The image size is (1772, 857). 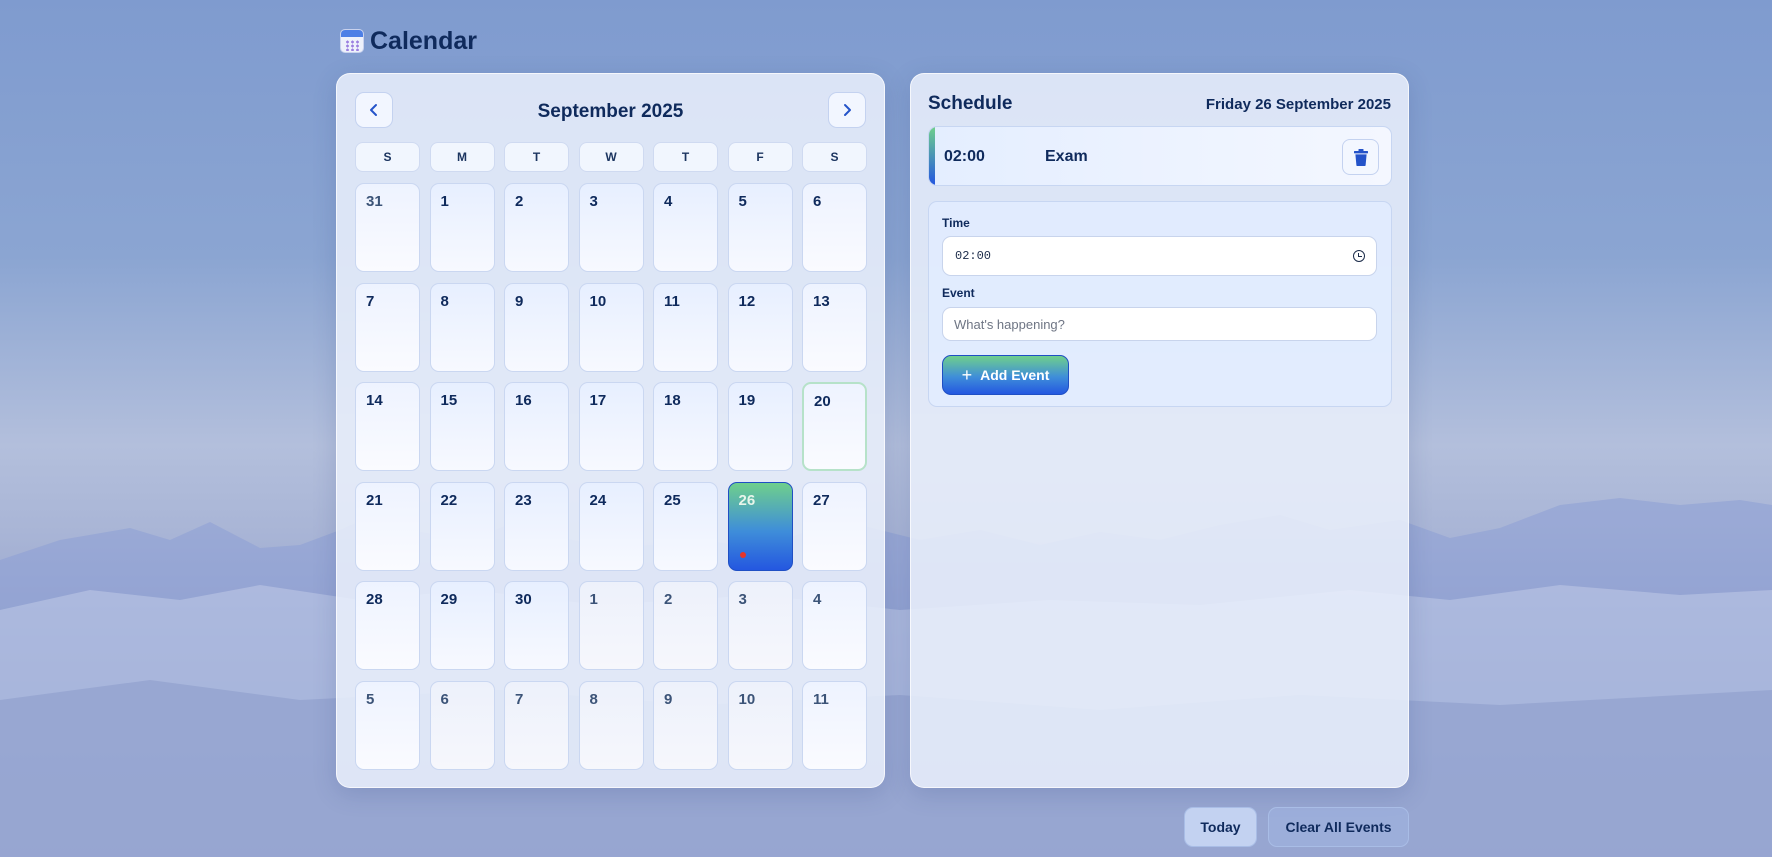 I want to click on app-header: Calendar, so click(x=408, y=41).